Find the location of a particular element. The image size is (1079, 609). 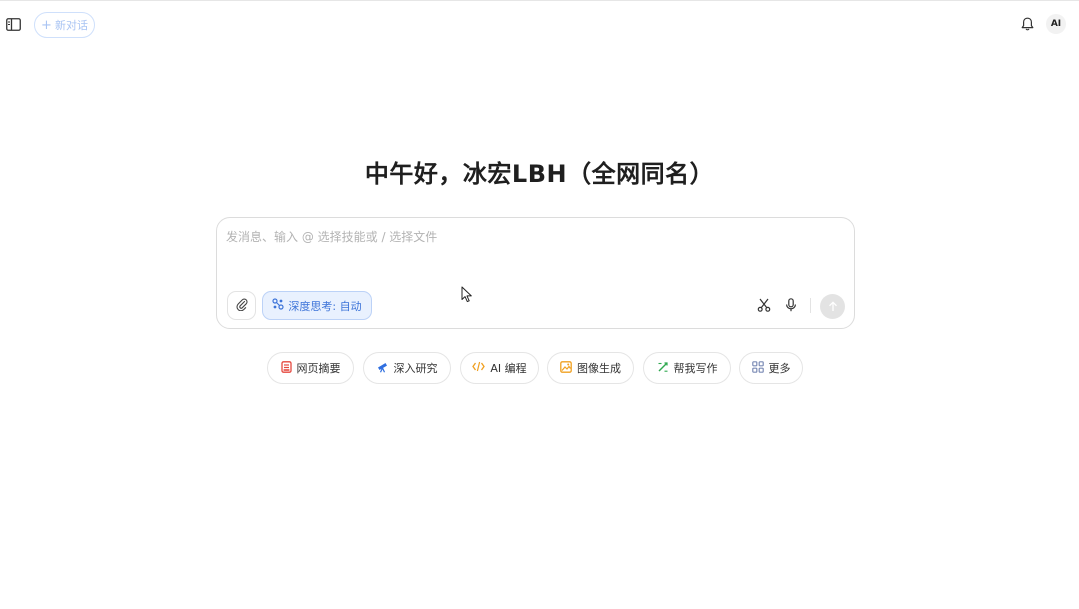

paperclip-icon is located at coordinates (241, 305).